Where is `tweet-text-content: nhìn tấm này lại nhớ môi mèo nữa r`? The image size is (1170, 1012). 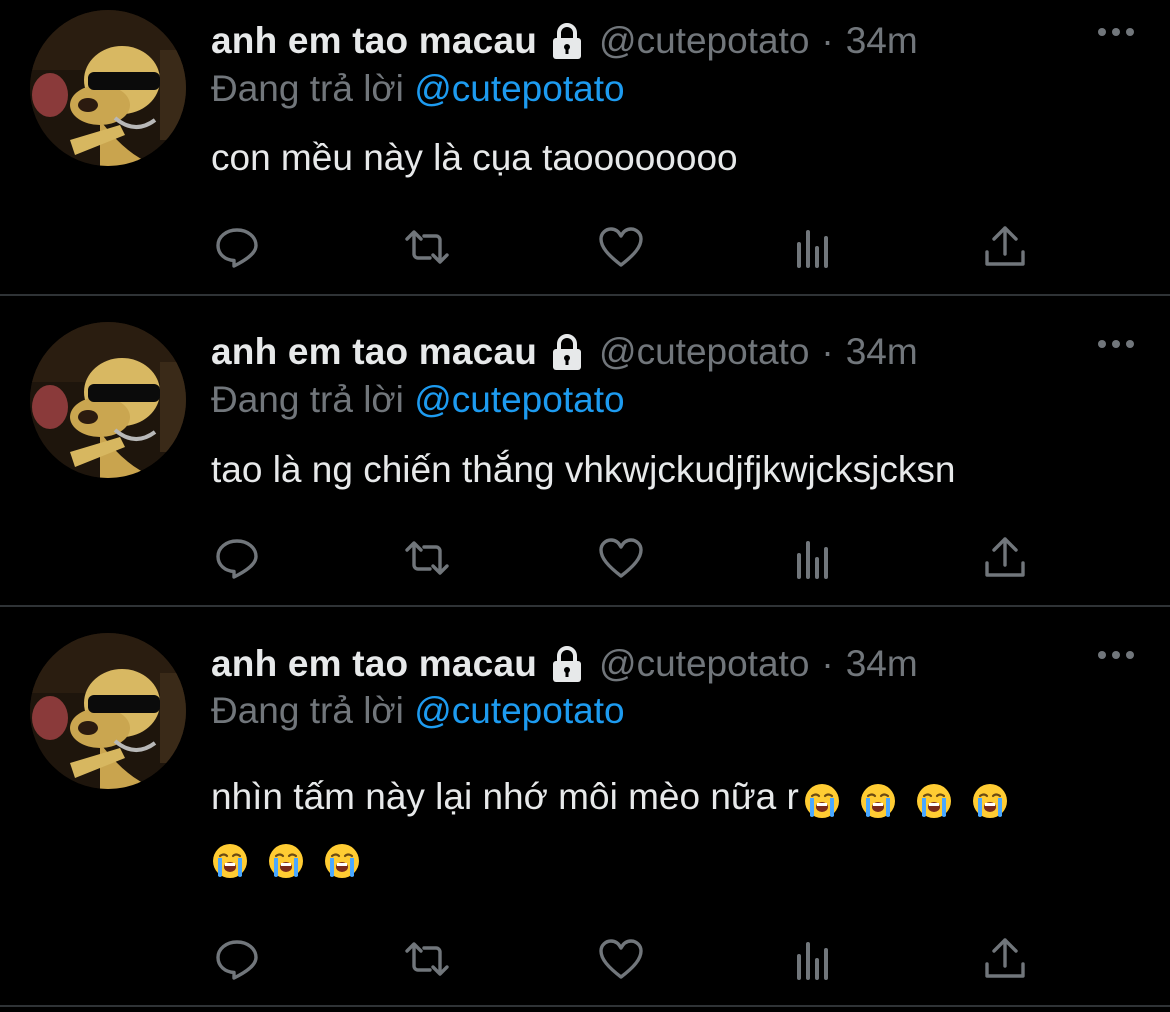 tweet-text-content: nhìn tấm này lại nhớ môi mèo nữa r is located at coordinates (505, 796).